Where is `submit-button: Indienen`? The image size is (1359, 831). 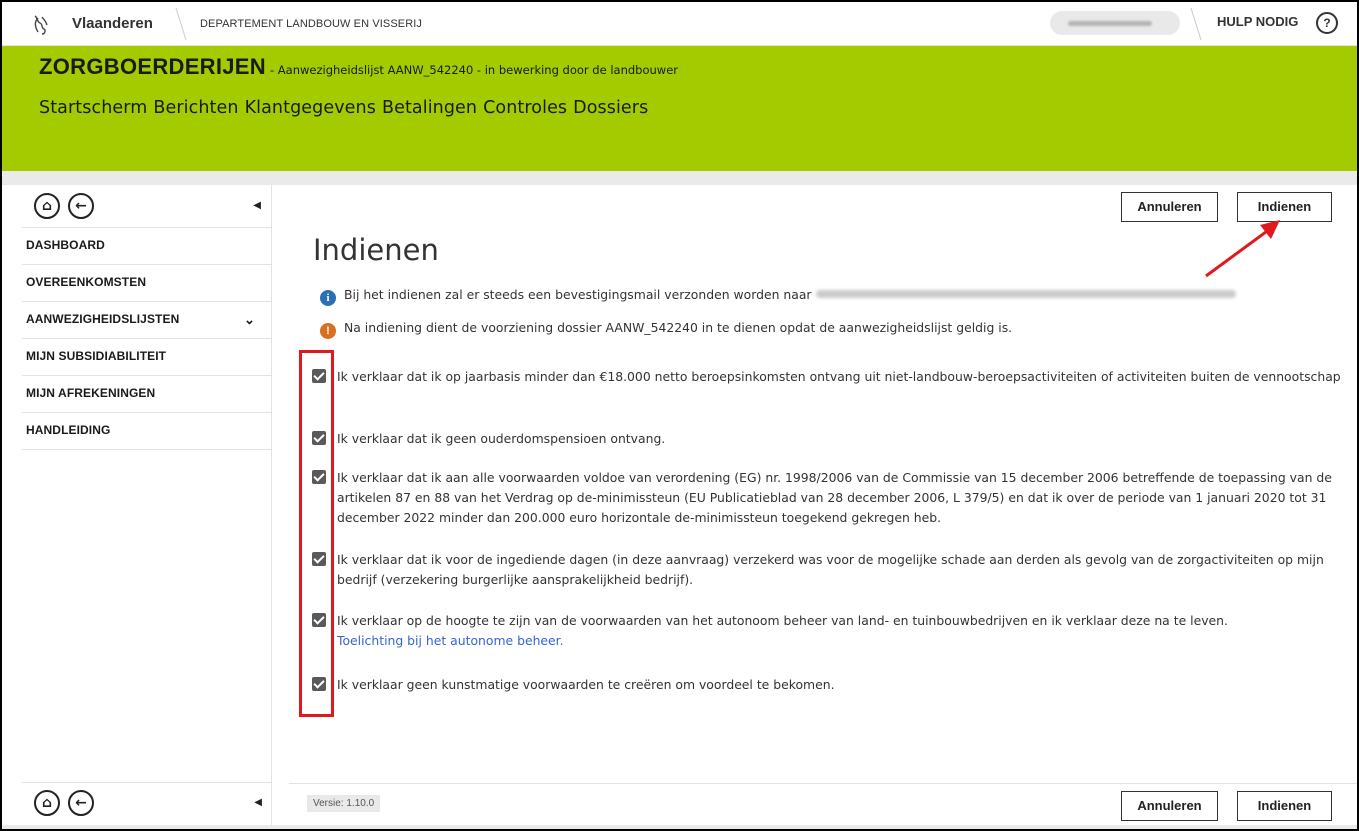 submit-button: Indienen is located at coordinates (1284, 806).